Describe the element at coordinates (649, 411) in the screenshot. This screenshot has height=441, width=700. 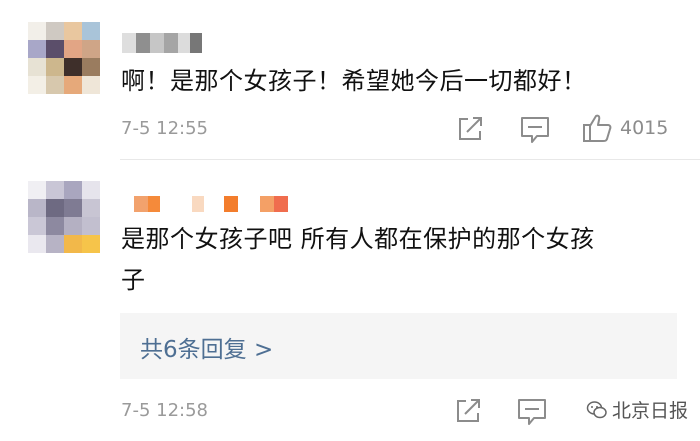
I see `watermark-text: 北京日报` at that location.